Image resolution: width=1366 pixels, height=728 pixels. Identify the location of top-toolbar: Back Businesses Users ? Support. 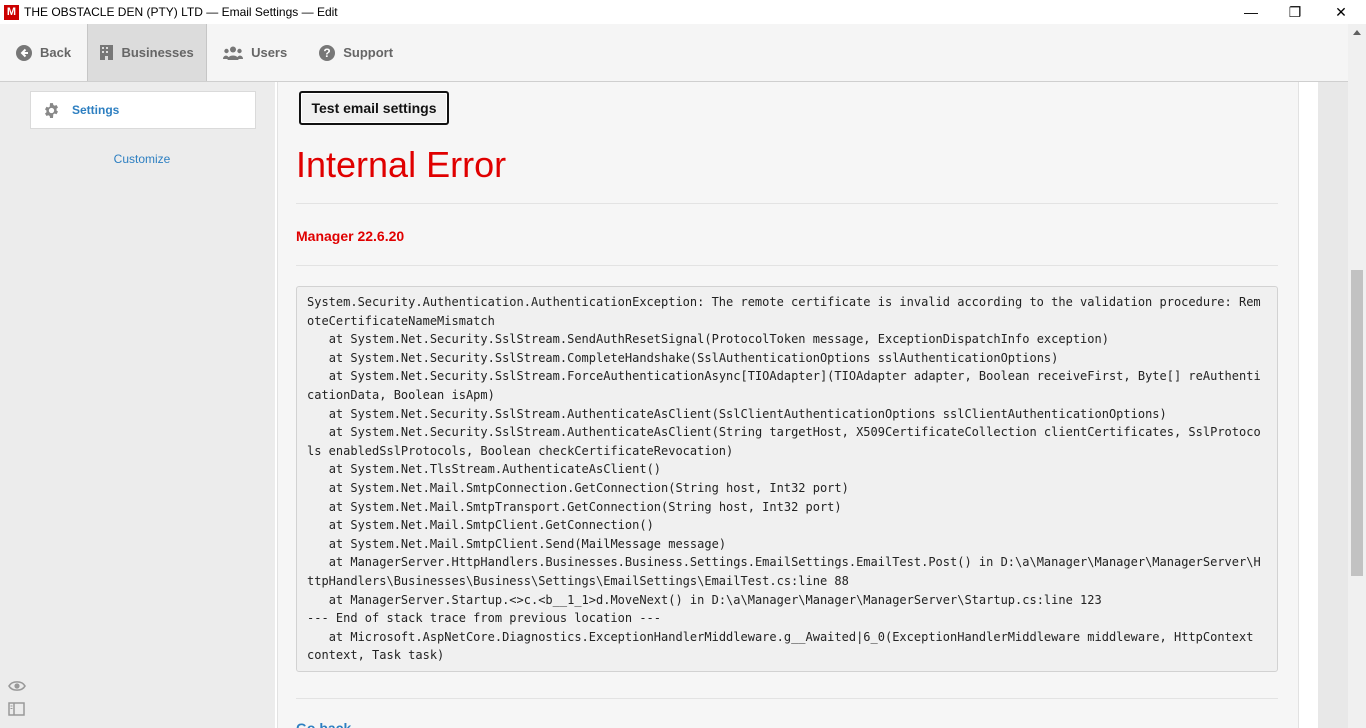
(683, 53).